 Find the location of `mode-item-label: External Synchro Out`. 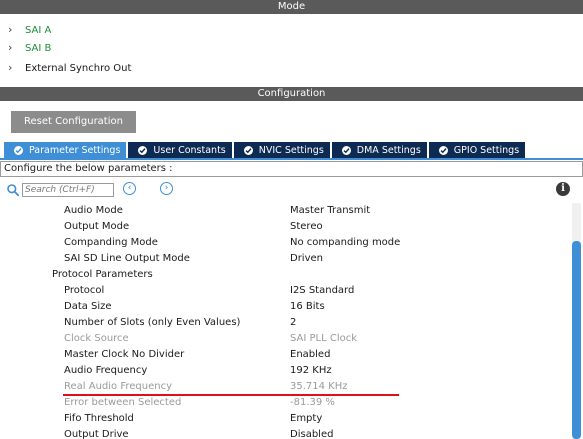

mode-item-label: External Synchro Out is located at coordinates (78, 68).